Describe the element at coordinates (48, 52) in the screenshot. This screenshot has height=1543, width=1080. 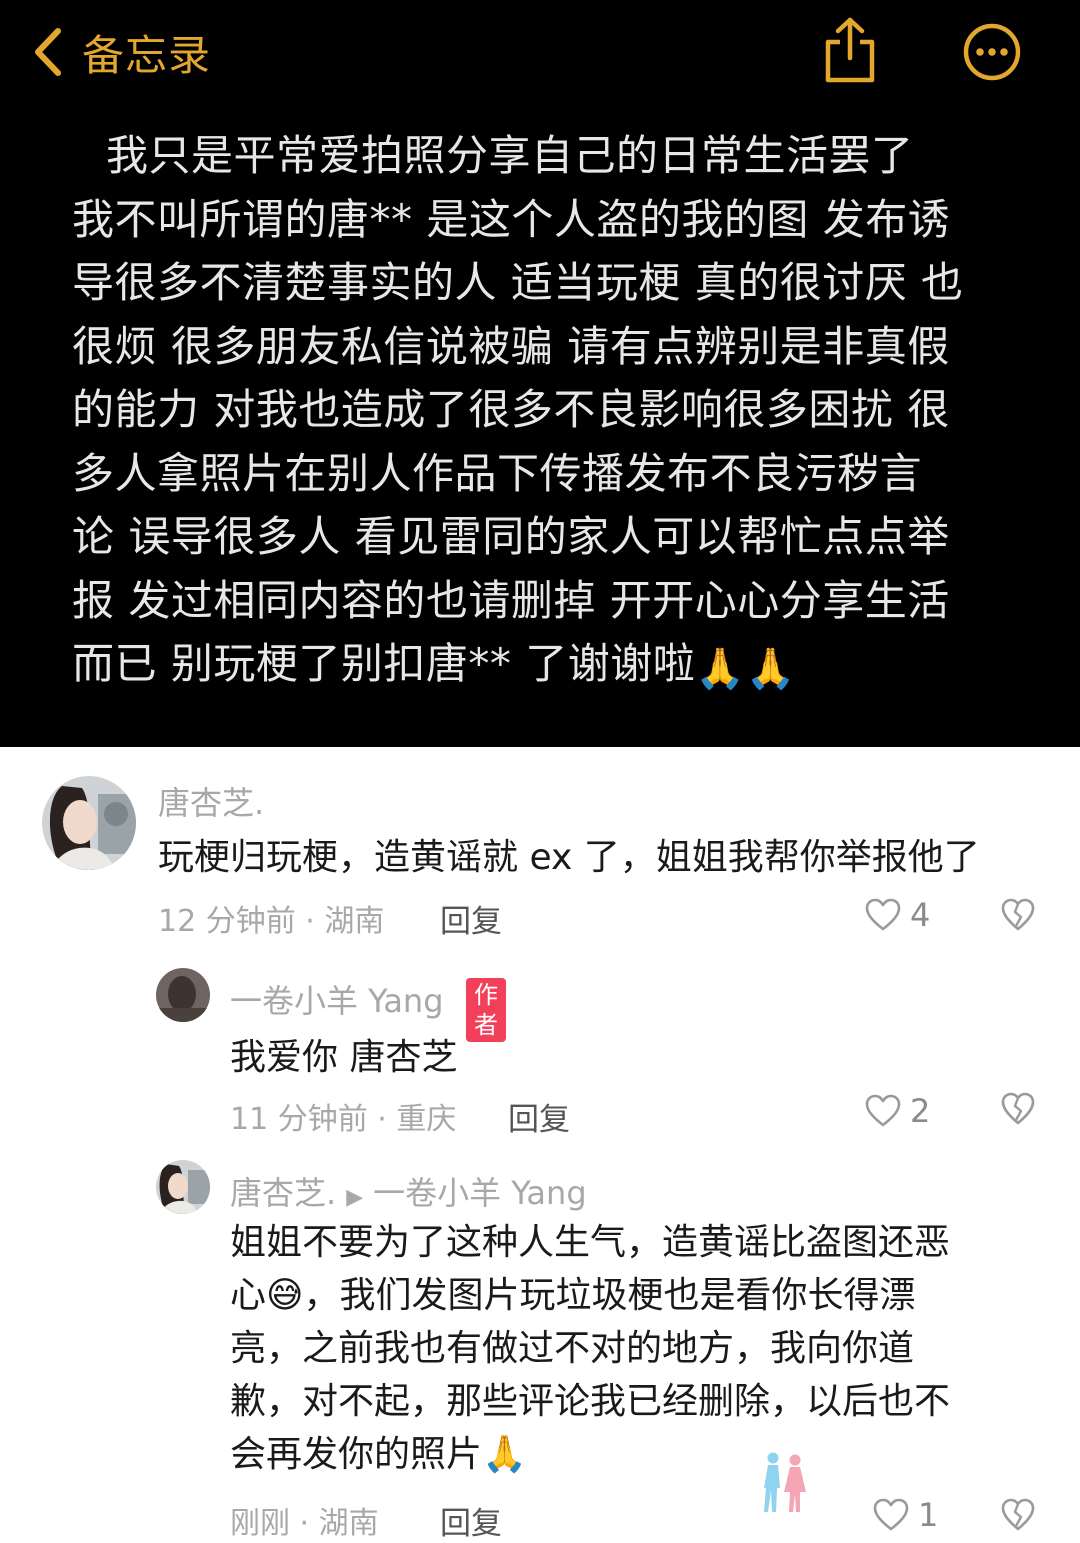
I see `chevron-left-icon` at that location.